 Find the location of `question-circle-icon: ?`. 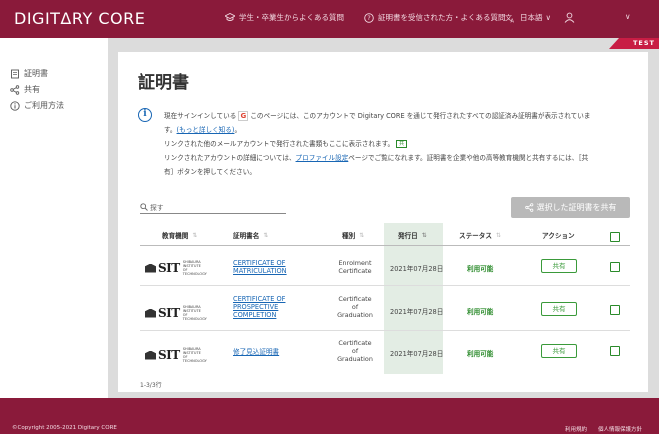

question-circle-icon: ? is located at coordinates (369, 17).